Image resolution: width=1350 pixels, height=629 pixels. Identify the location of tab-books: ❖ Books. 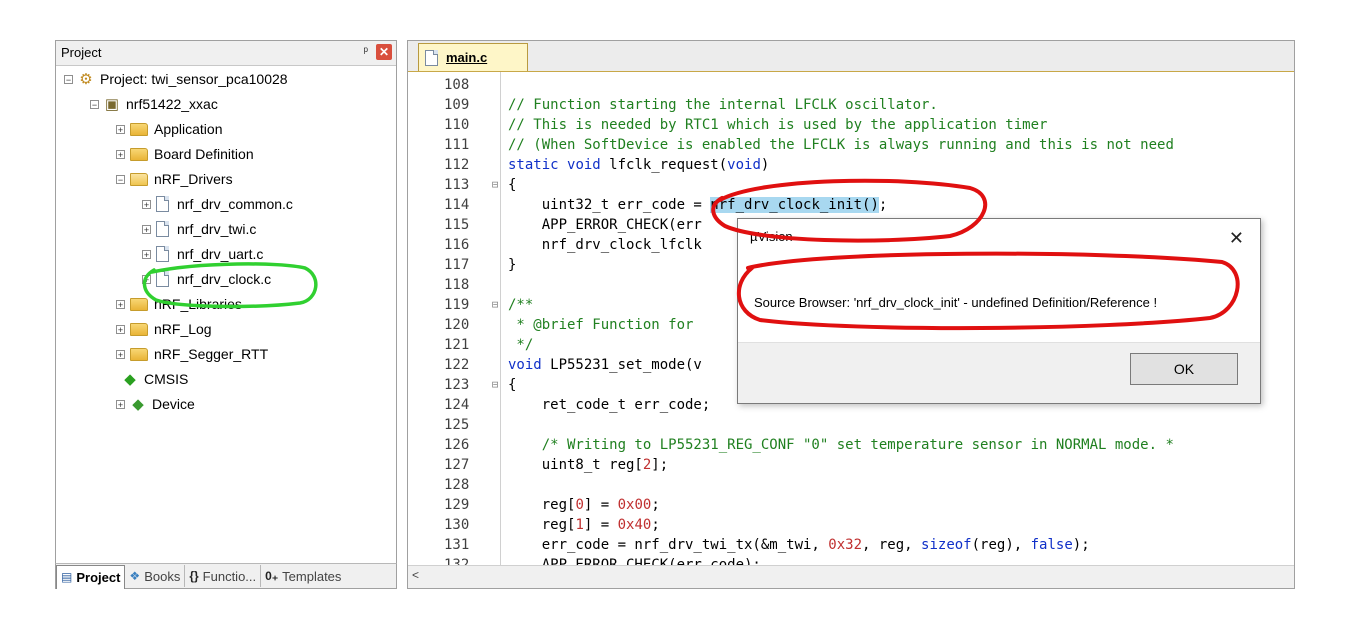
(155, 576).